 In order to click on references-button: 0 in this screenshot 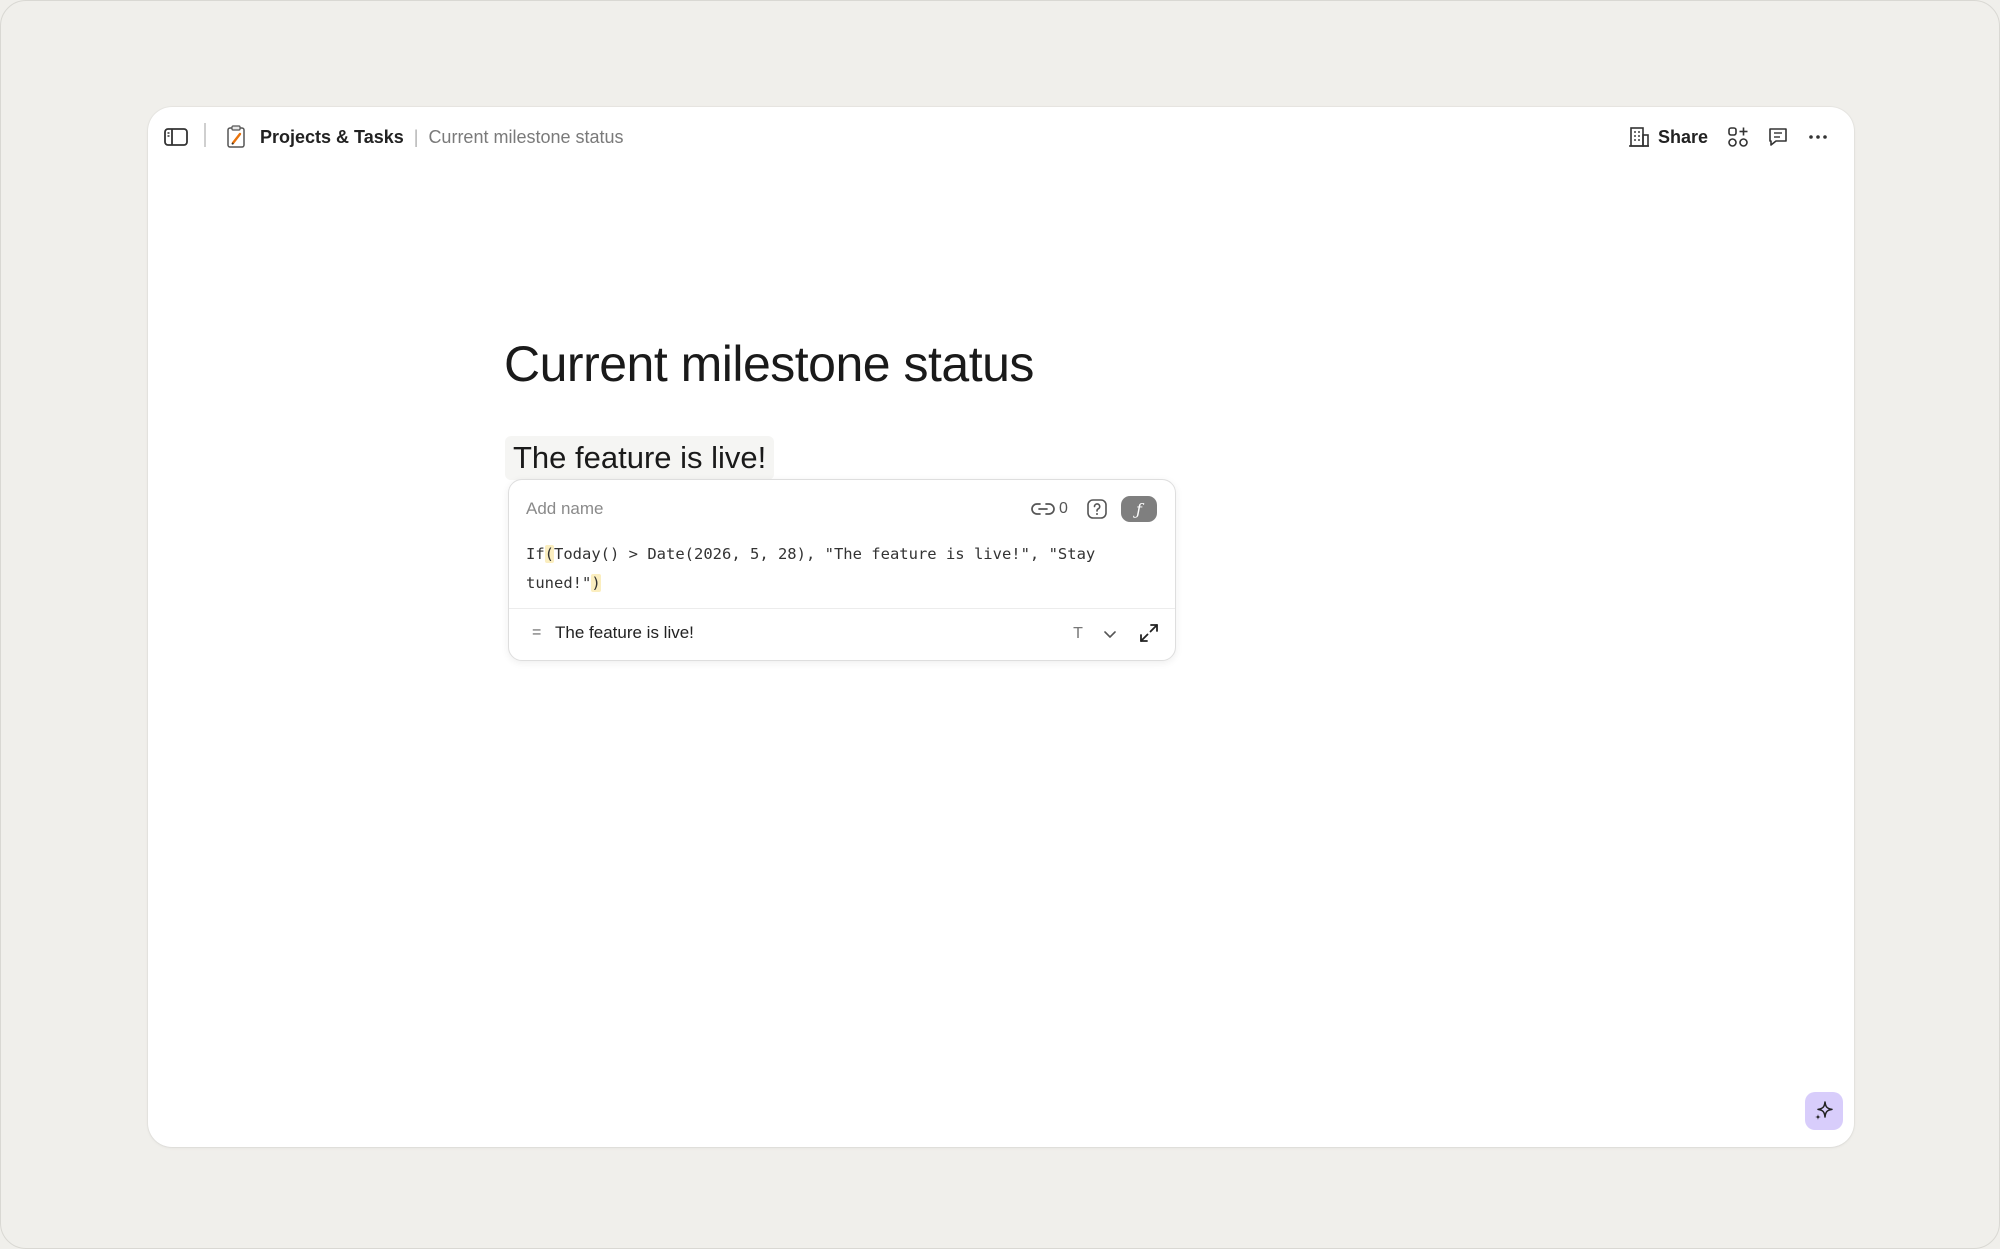, I will do `click(1049, 509)`.